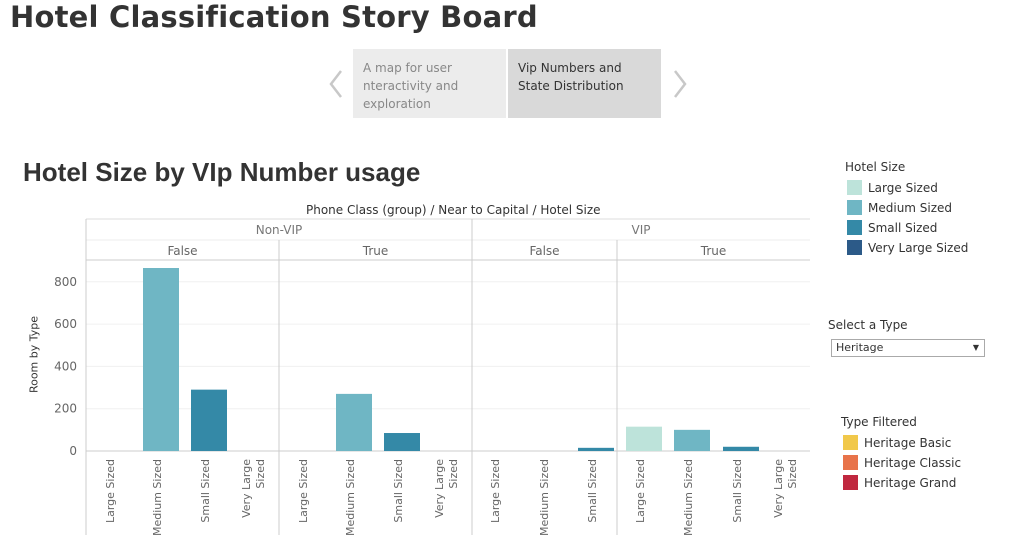 The width and height of the screenshot is (1013, 548). I want to click on chevron-down-icon: ▼, so click(976, 348).